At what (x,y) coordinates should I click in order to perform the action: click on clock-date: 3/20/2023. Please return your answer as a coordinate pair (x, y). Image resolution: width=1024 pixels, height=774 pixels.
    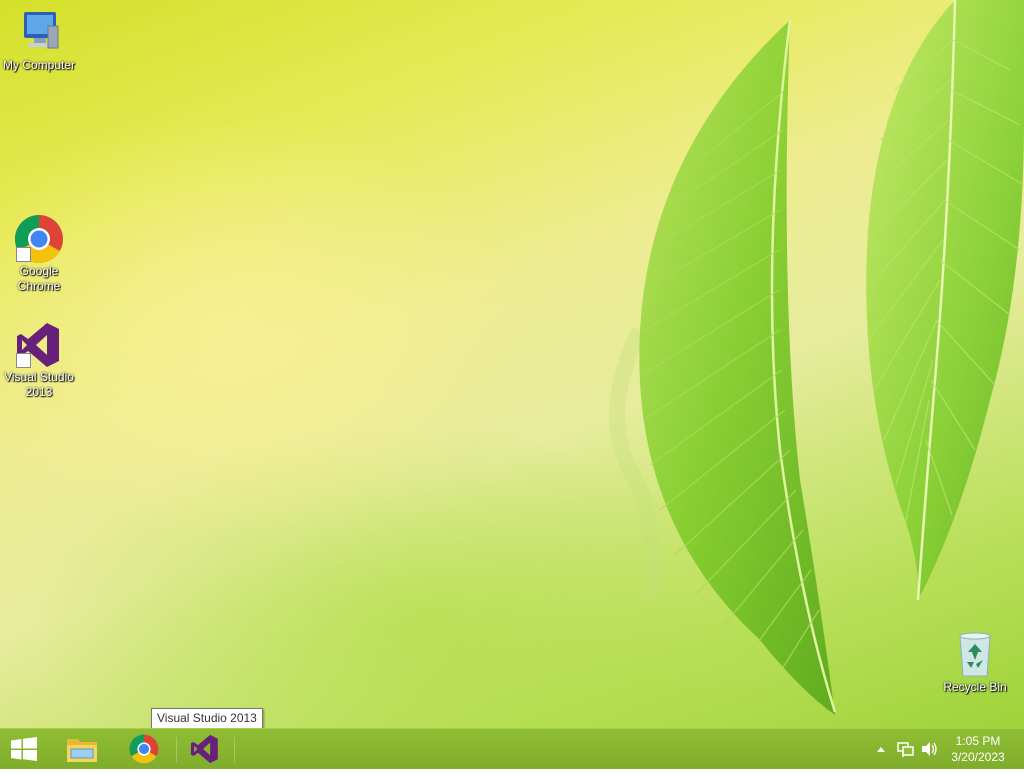
    Looking at the image, I should click on (978, 757).